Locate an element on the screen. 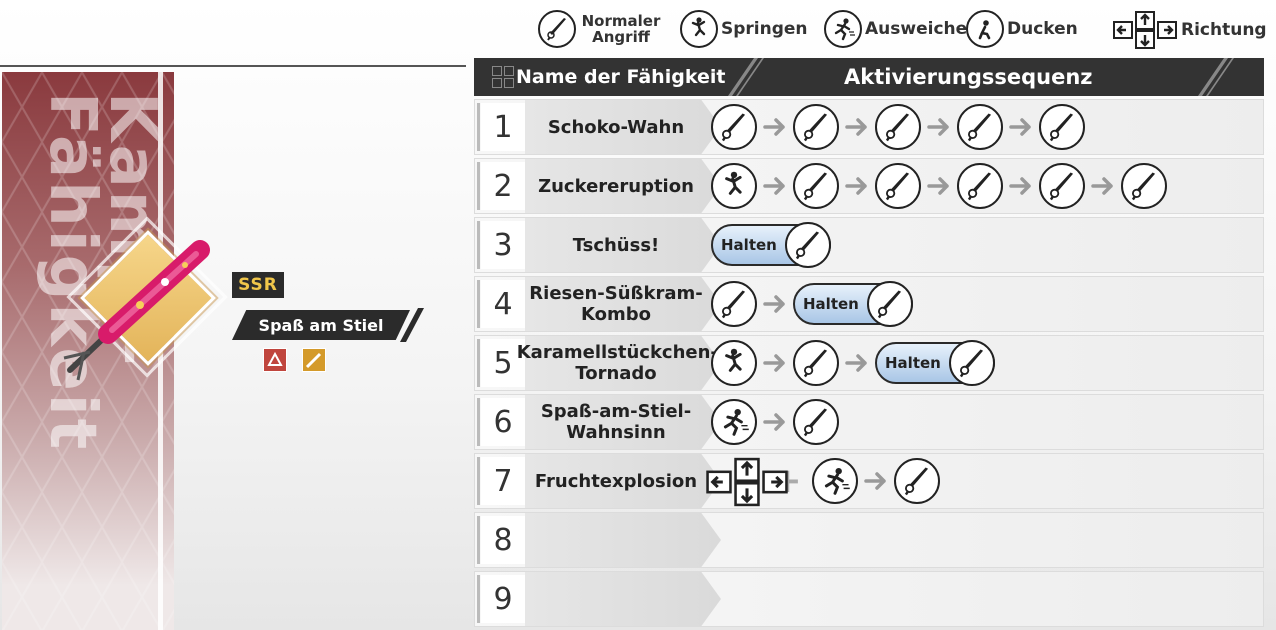 This screenshot has height=630, width=1276. table-row: 5 Karamellstückchen-Tornado Halten is located at coordinates (869, 363).